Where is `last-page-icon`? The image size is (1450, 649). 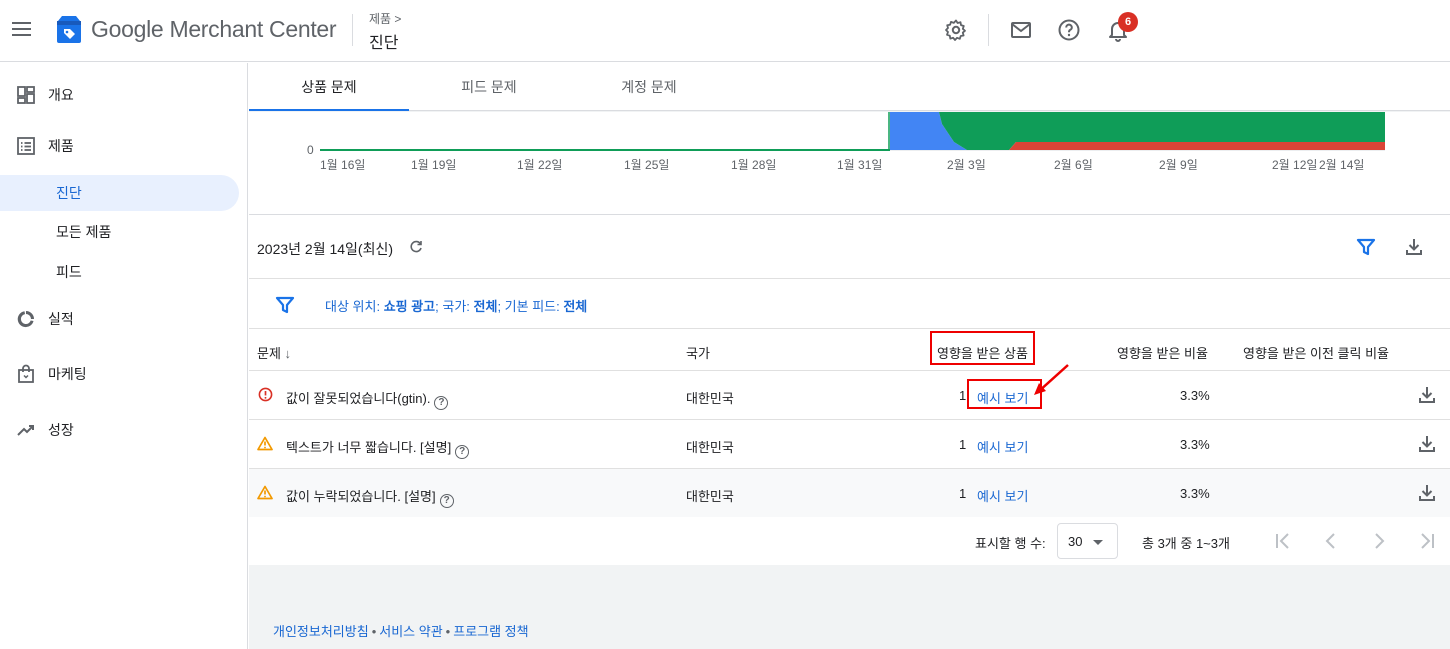 last-page-icon is located at coordinates (1427, 541).